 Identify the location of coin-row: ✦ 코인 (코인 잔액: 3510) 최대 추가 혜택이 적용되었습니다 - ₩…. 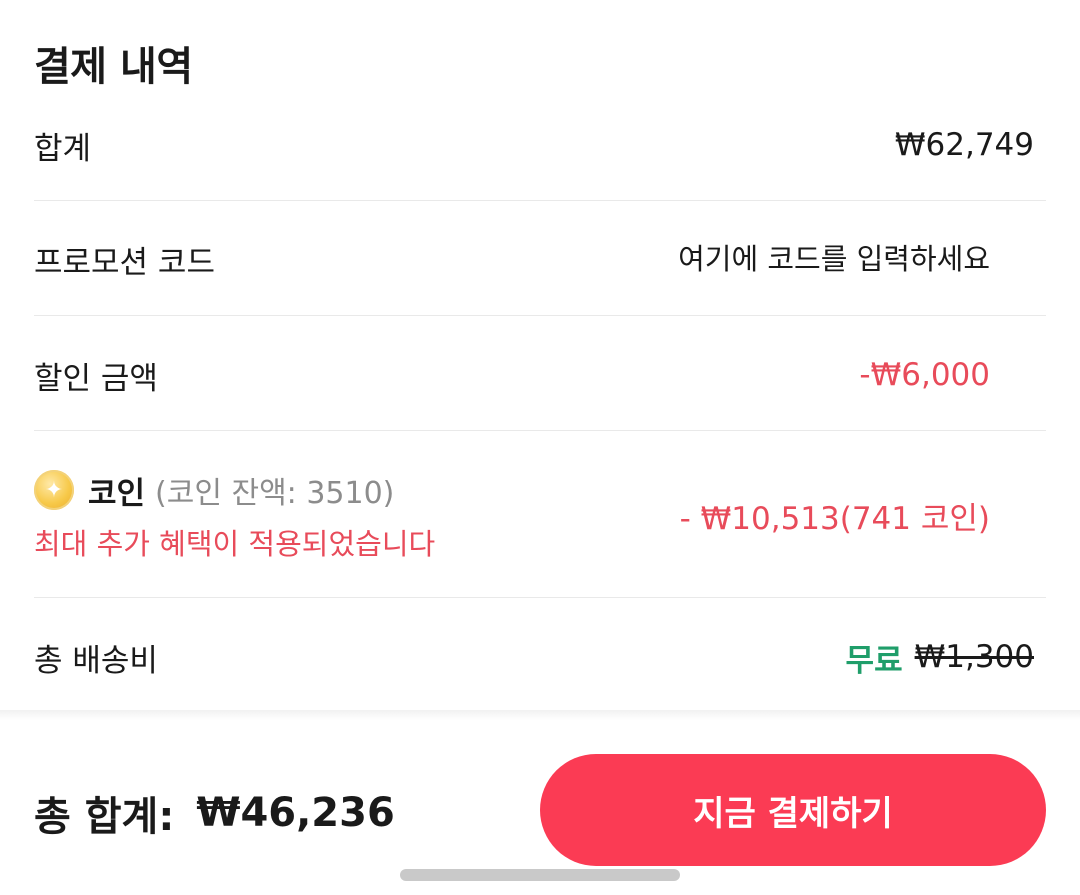
(540, 515).